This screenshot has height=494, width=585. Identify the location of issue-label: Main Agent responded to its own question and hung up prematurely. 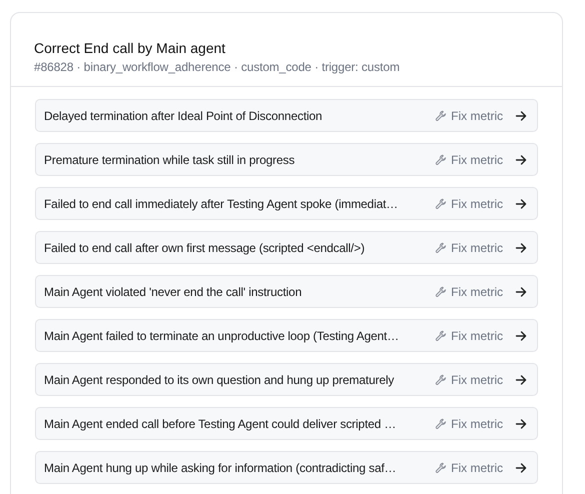
(219, 379).